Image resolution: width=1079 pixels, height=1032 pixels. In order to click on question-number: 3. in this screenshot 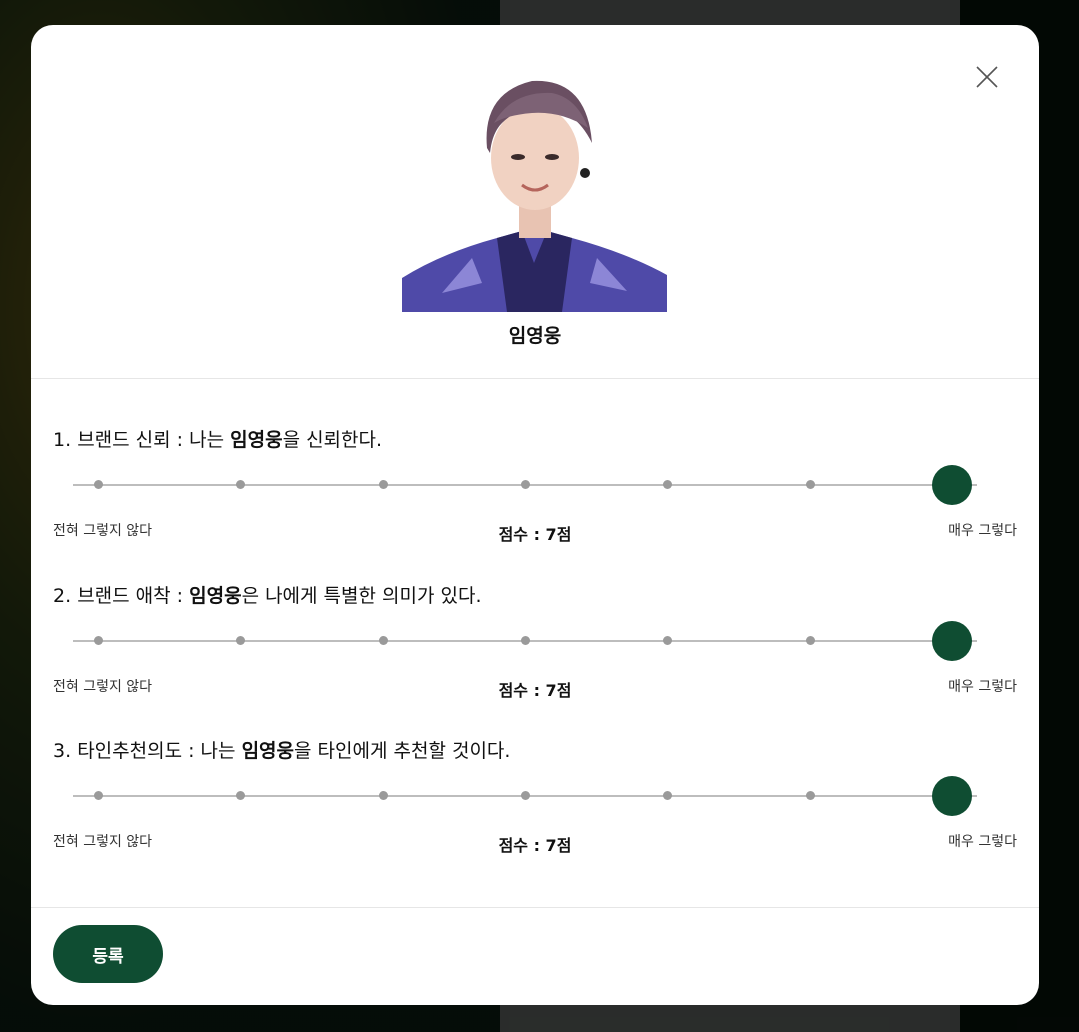, I will do `click(62, 751)`.